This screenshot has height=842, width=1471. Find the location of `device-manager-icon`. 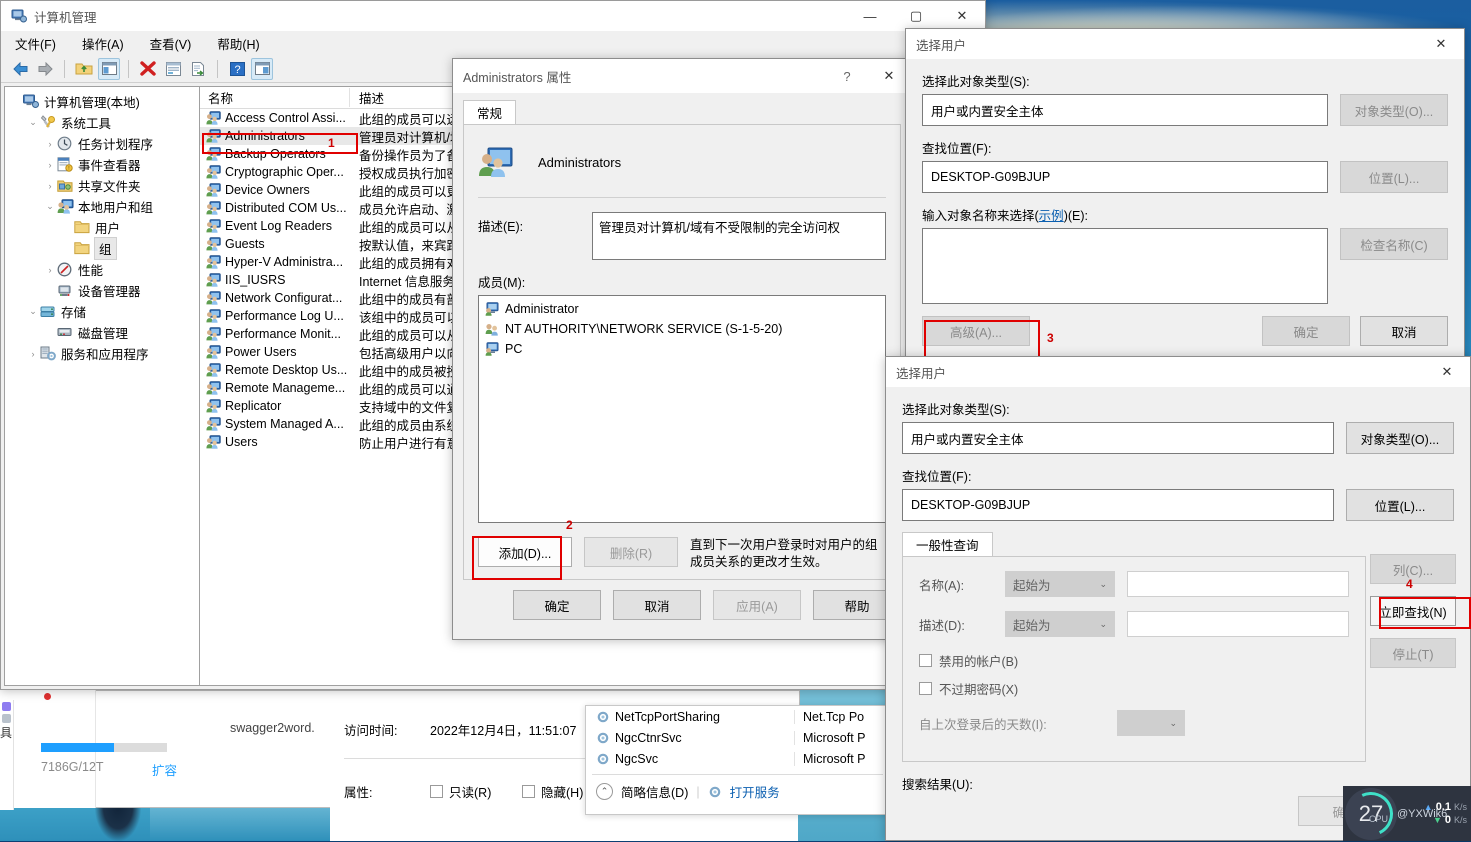

device-manager-icon is located at coordinates (65, 291).